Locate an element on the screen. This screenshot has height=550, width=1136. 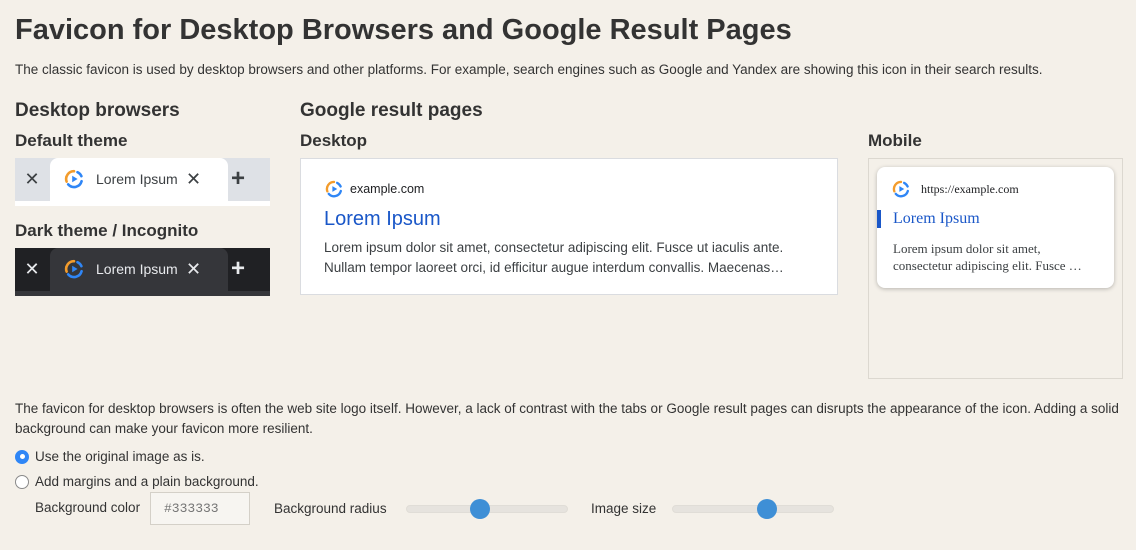
option-label: Use the original image as is. is located at coordinates (120, 456).